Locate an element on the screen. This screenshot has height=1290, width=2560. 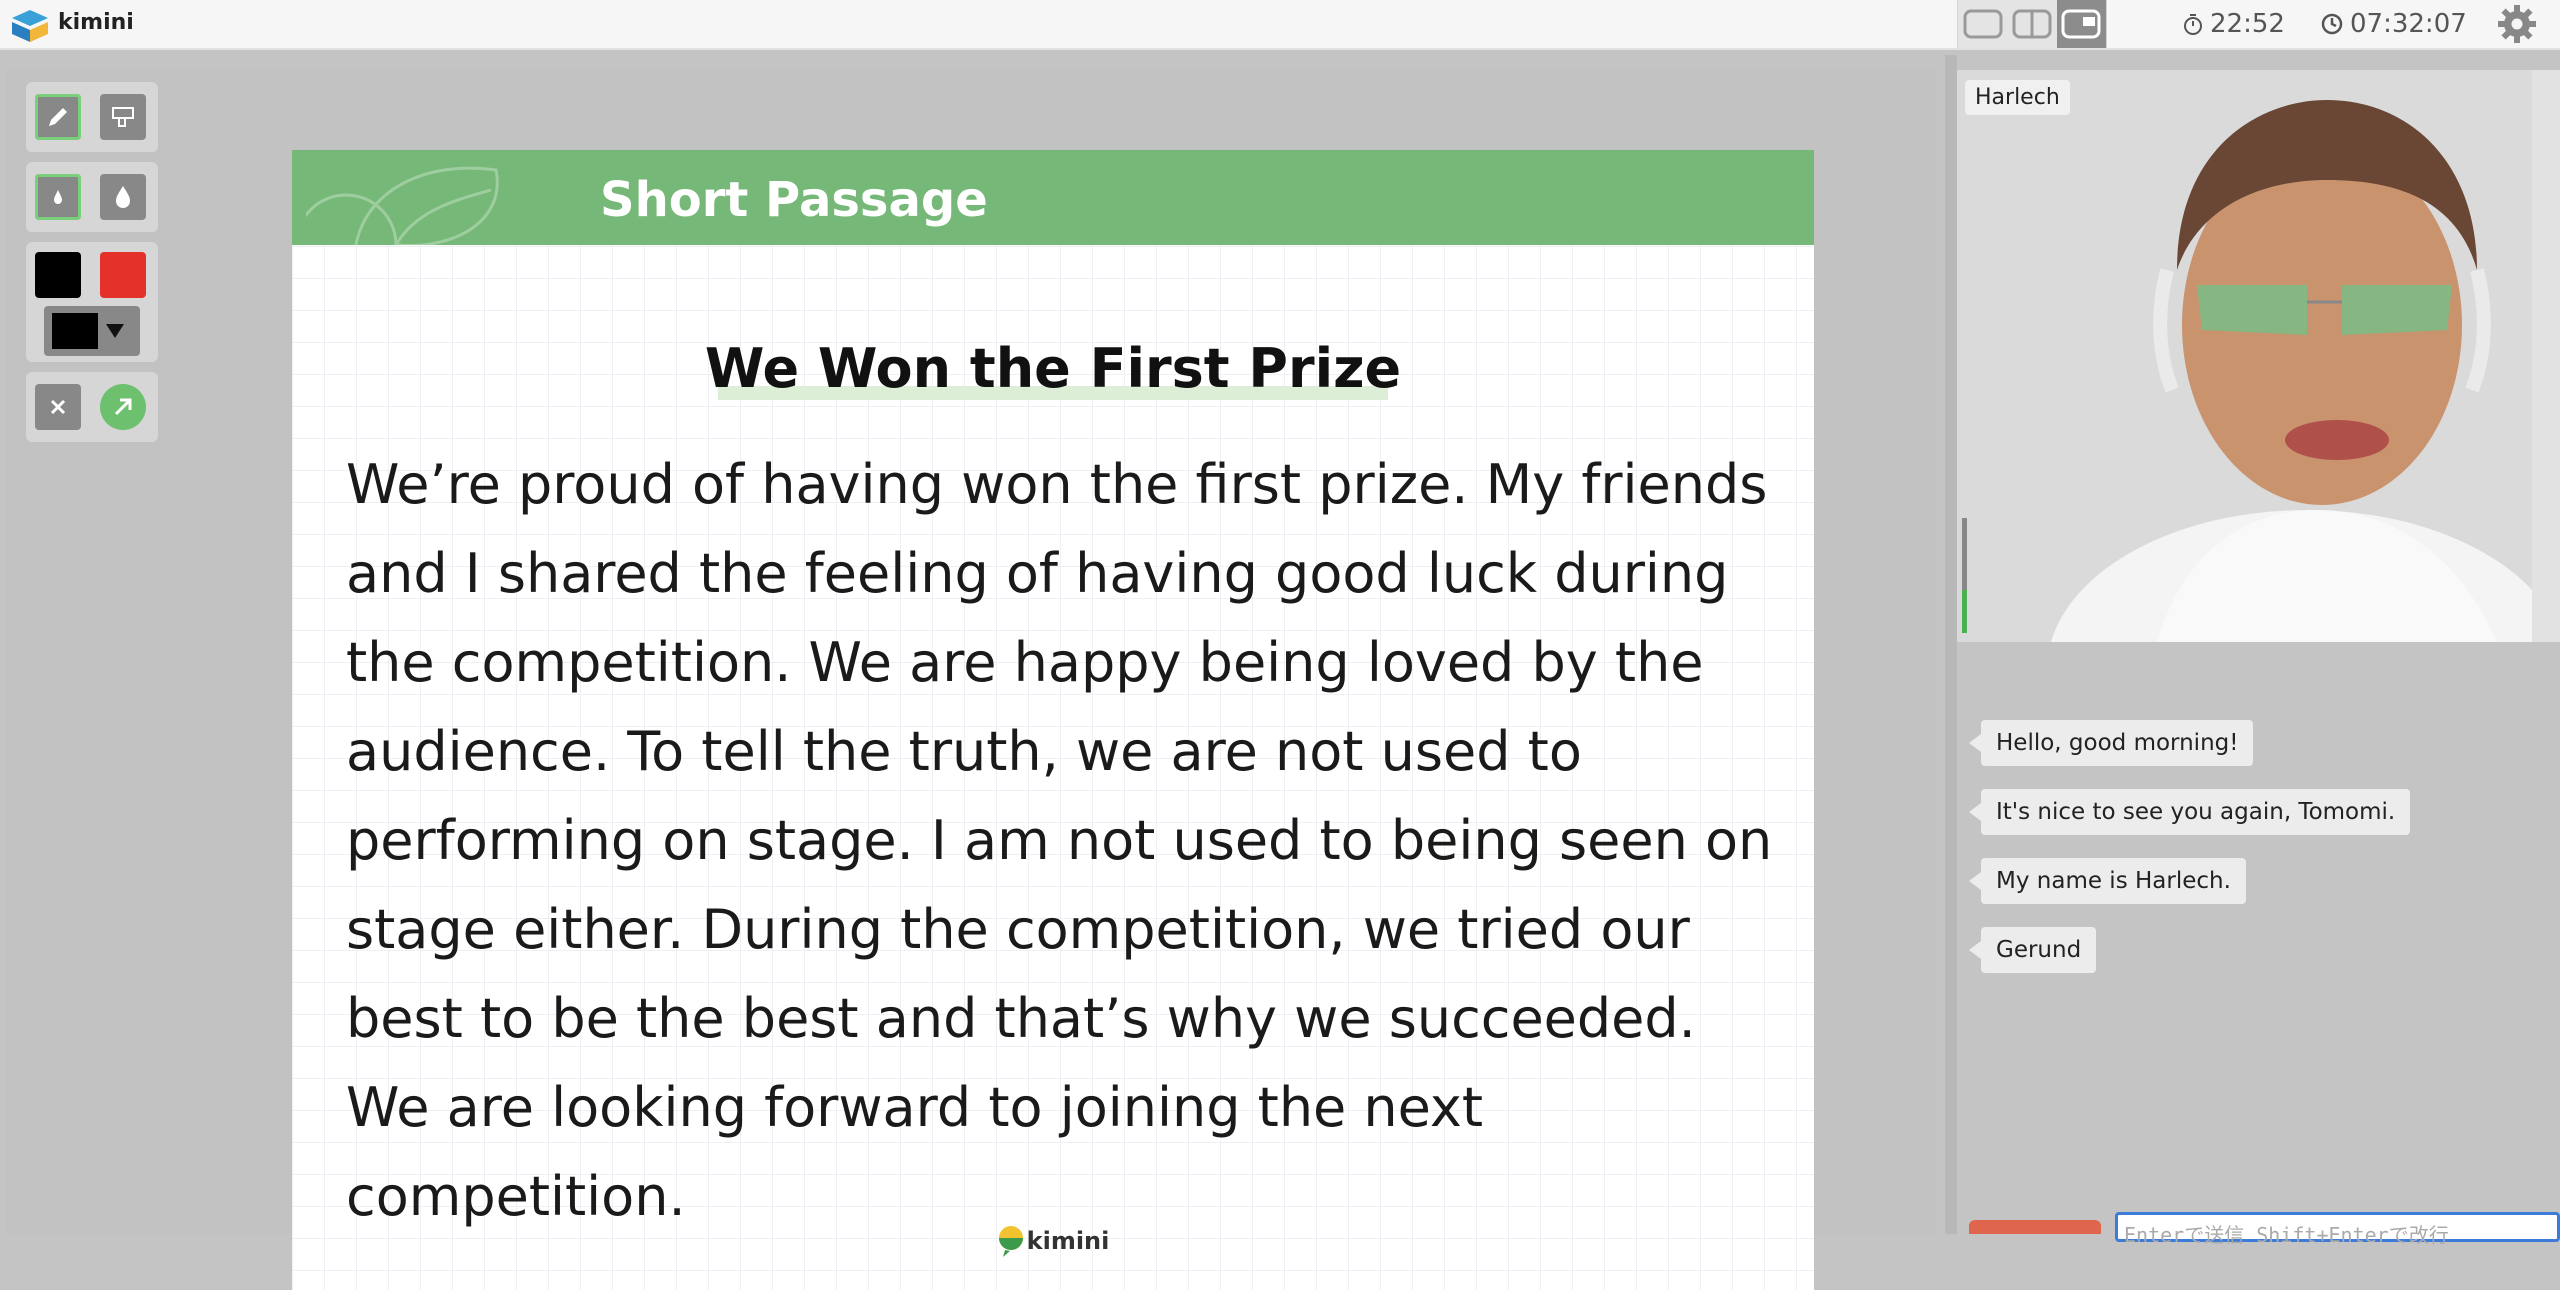
clear-button is located at coordinates (58, 407).